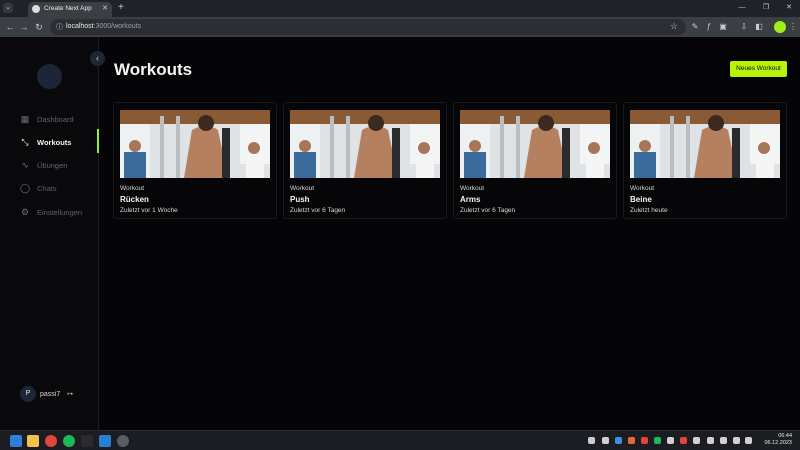  I want to click on logo, so click(49, 76).